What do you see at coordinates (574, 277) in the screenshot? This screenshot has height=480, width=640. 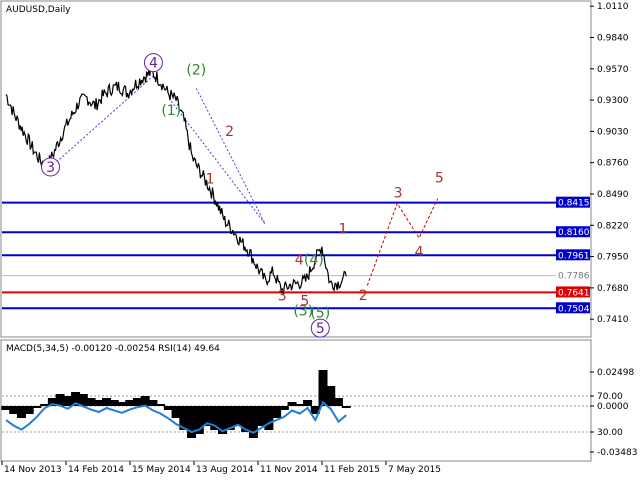 I see `level-price-label: 0.7786` at bounding box center [574, 277].